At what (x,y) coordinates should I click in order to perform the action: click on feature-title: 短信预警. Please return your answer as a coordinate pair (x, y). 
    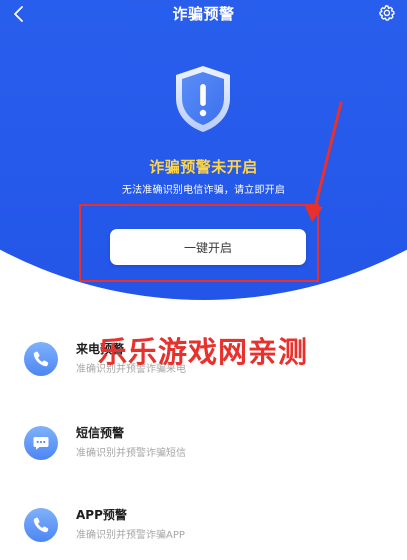
    Looking at the image, I should click on (100, 433).